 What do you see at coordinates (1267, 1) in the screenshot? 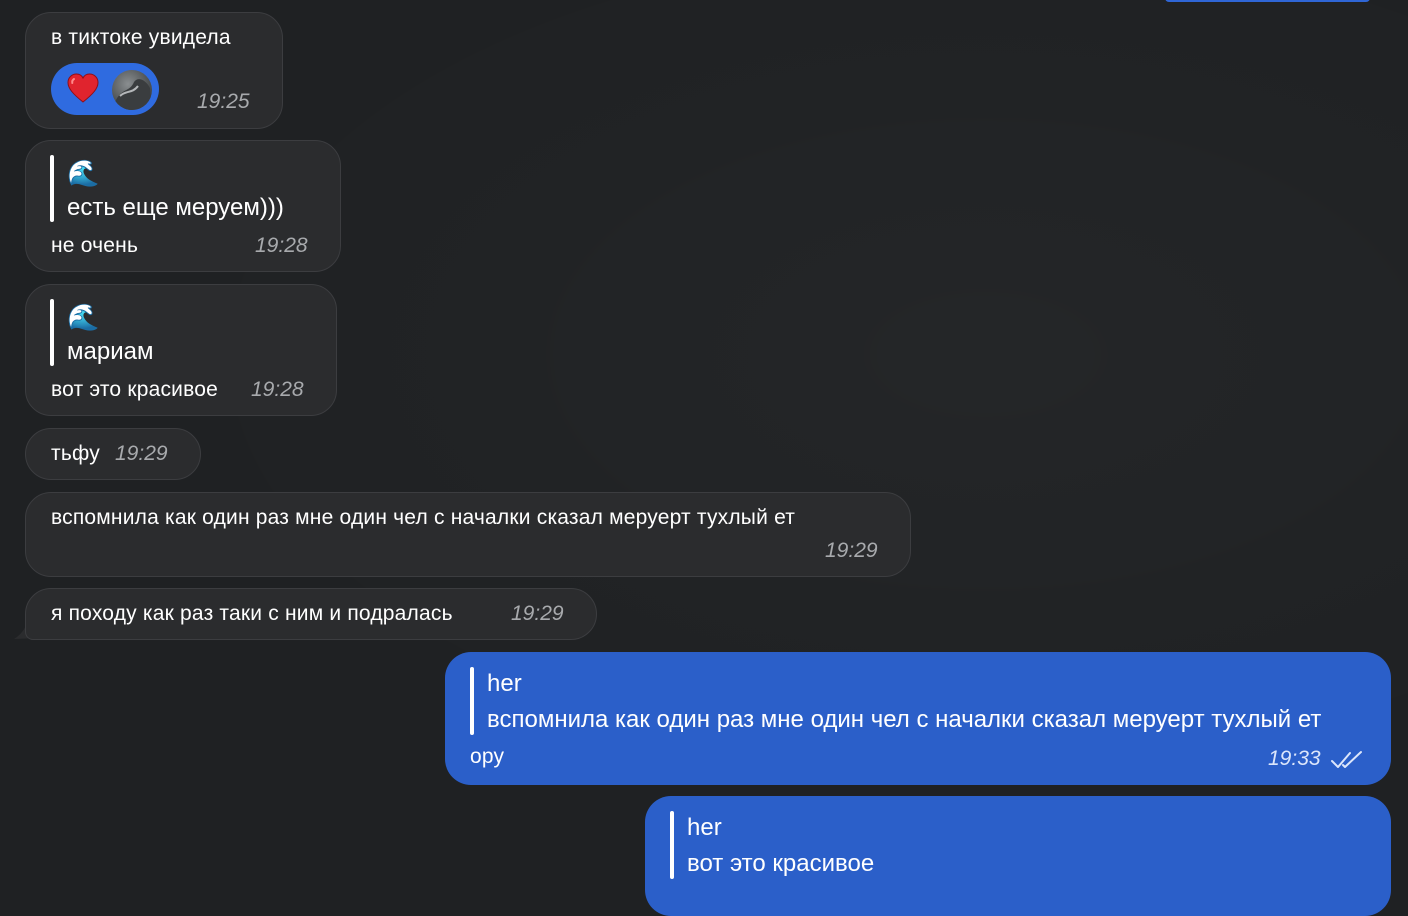
I see `previous-message-edge` at bounding box center [1267, 1].